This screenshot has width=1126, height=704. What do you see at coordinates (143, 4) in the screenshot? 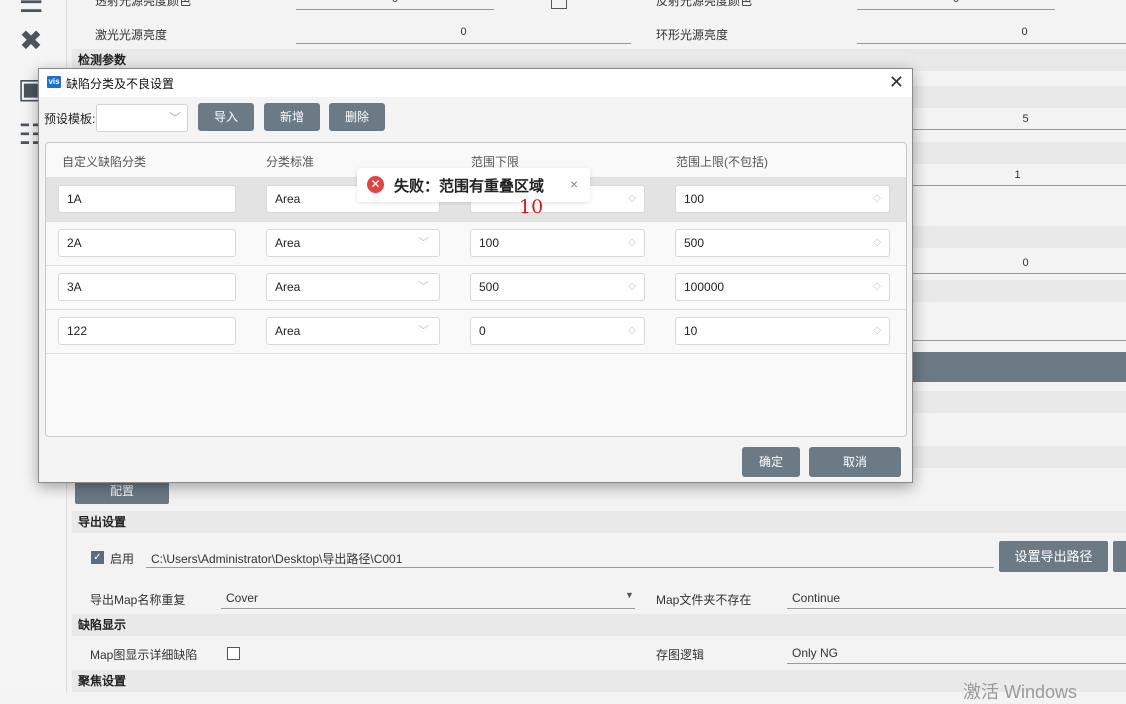
I see `transmit-light-label: 透射光源亮度颜色` at bounding box center [143, 4].